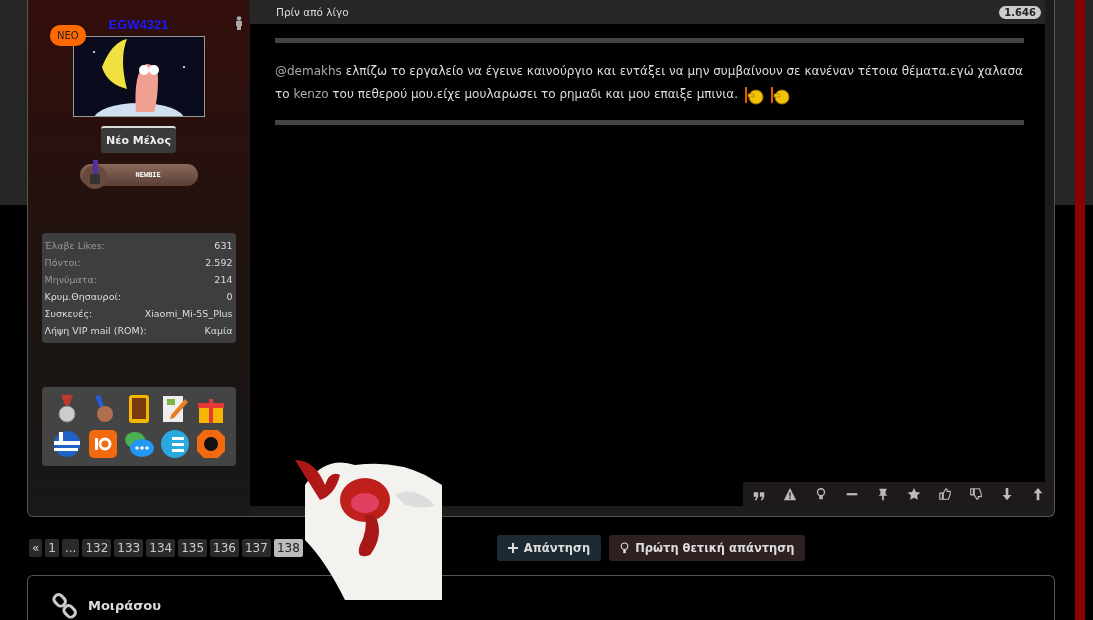 This screenshot has width=1093, height=620. What do you see at coordinates (223, 246) in the screenshot?
I see `stat-value: 631` at bounding box center [223, 246].